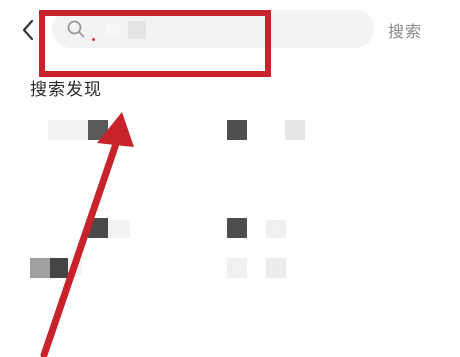  What do you see at coordinates (405, 30) in the screenshot?
I see `search-button: 搜索` at bounding box center [405, 30].